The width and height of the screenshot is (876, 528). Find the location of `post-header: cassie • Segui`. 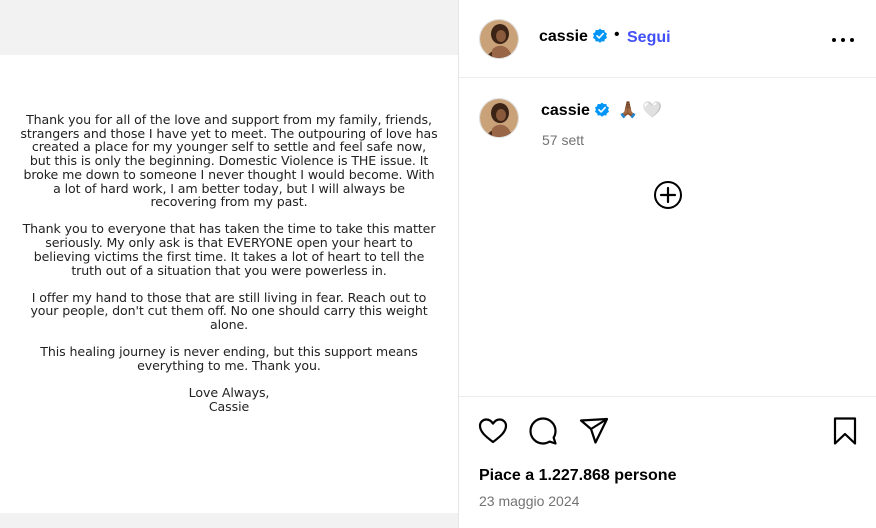

post-header: cassie • Segui is located at coordinates (667, 39).